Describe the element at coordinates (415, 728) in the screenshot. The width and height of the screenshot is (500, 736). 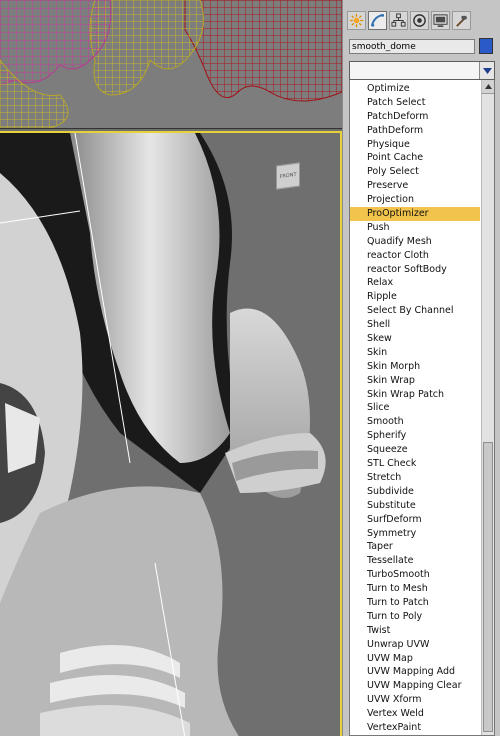
I see `modifier-list-item: VertexPaint` at that location.